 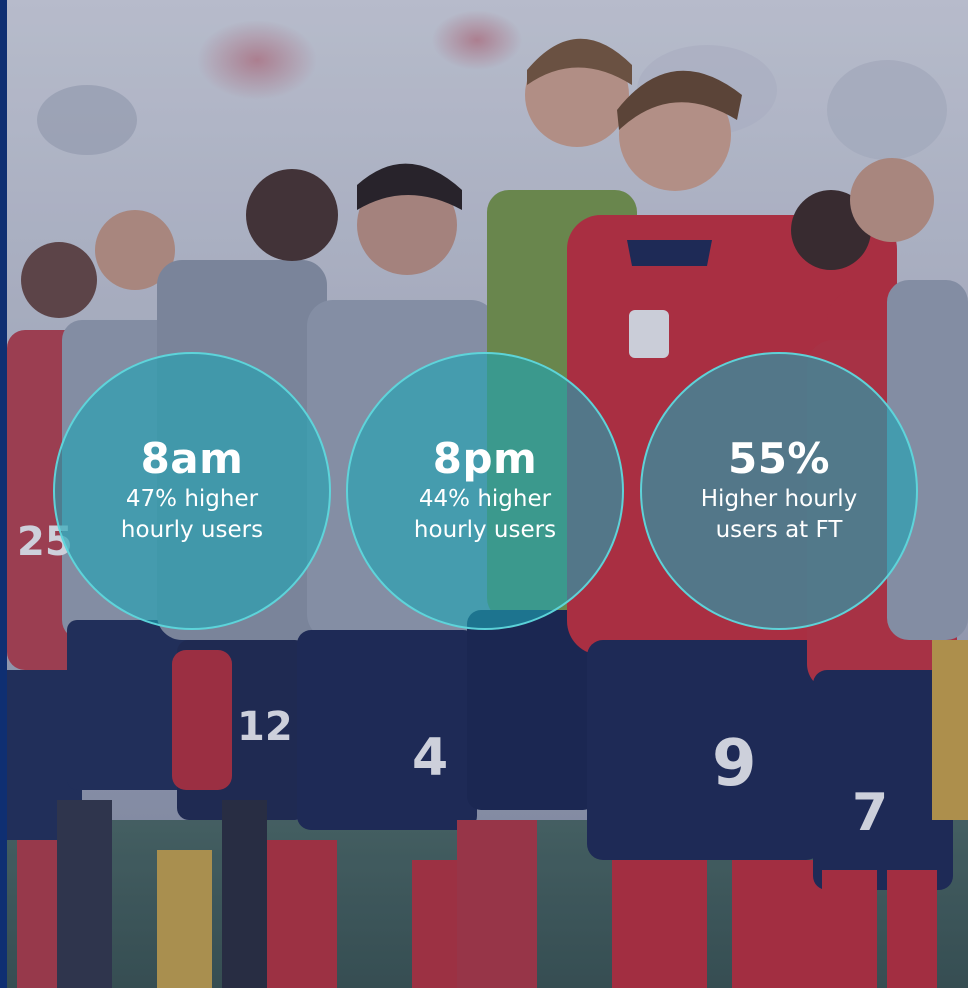 I want to click on stat-circle-55-percent: 55% Higher hourly users at FT, so click(x=779, y=491).